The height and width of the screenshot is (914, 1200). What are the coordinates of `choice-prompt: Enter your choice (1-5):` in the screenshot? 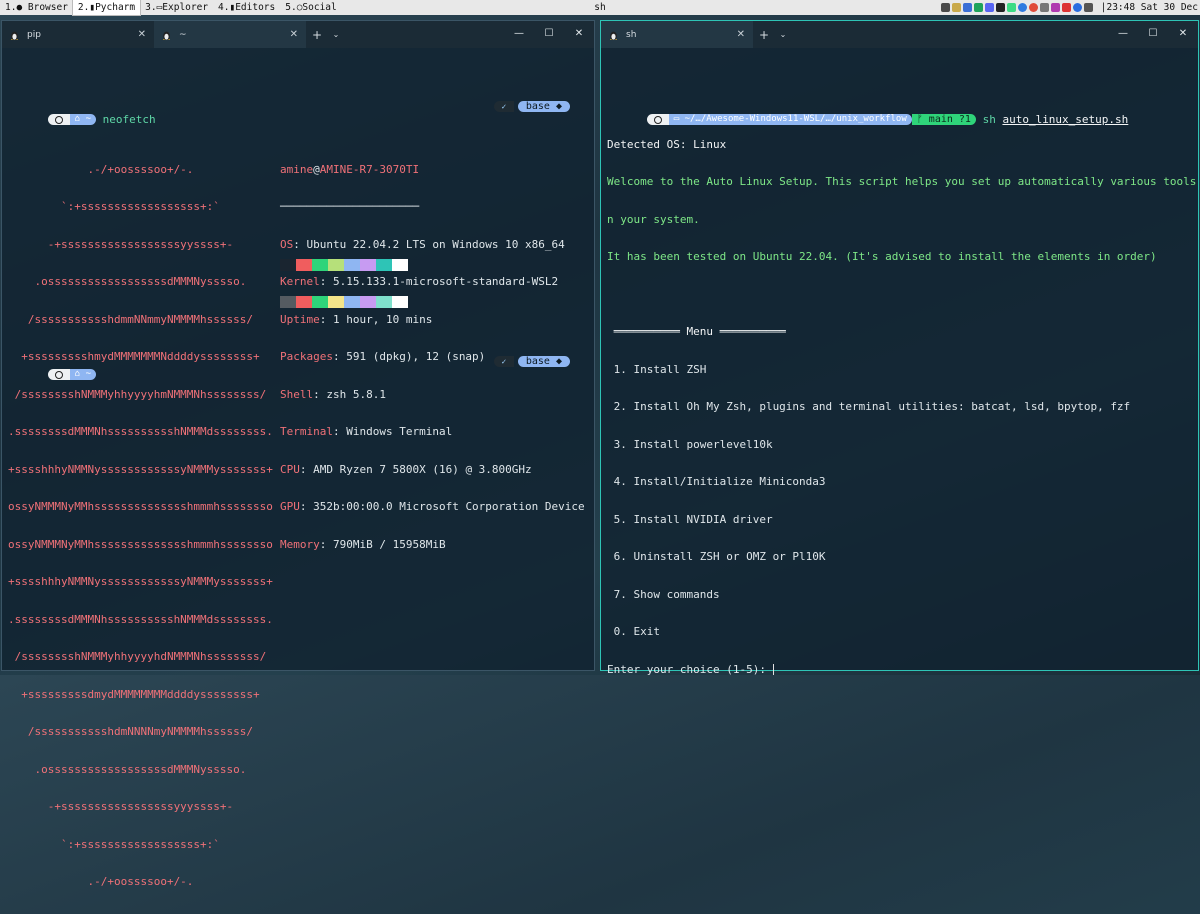 It's located at (690, 669).